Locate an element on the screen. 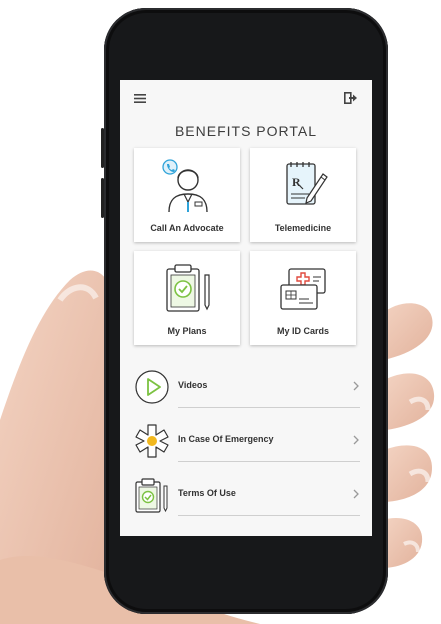 The image size is (441, 624). tile-label: My Plans is located at coordinates (187, 331).